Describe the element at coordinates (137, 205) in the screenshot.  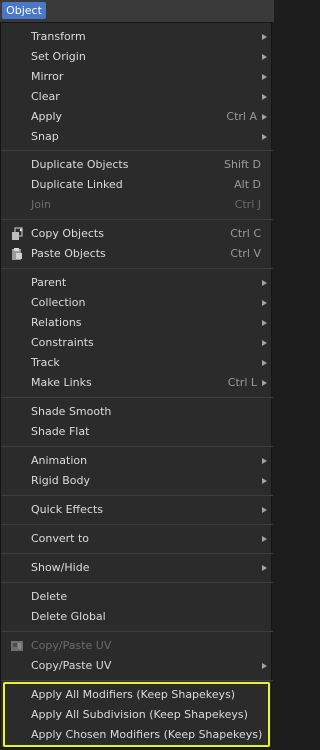
I see `menu-item-join: Join Ctrl J` at that location.